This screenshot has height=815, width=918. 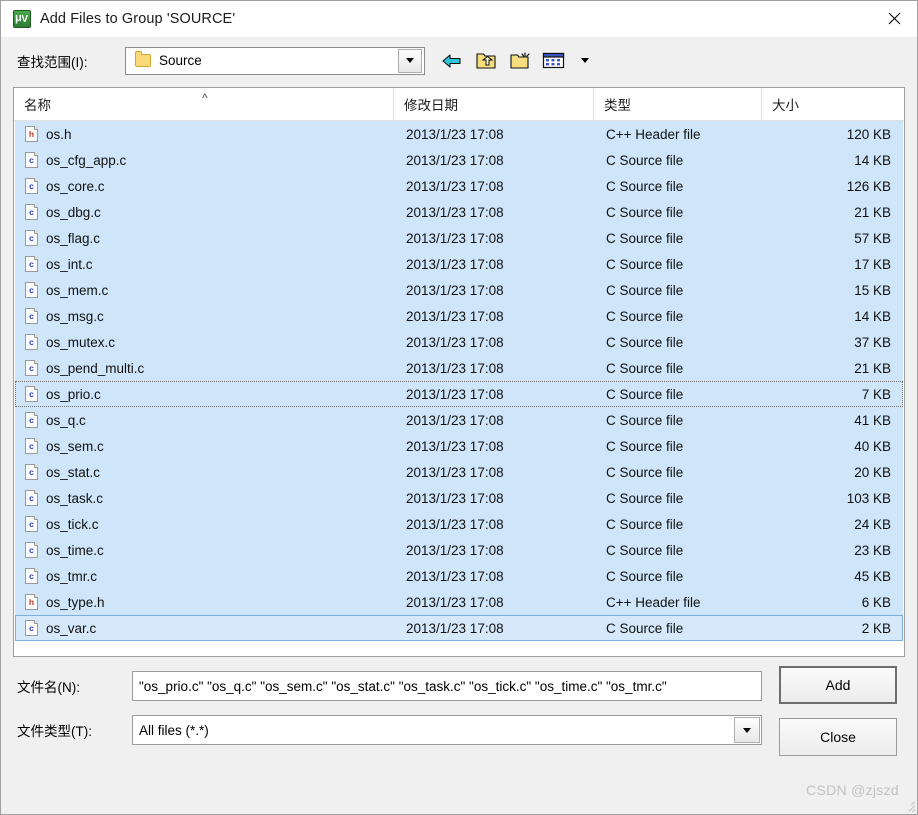 I want to click on file-list-header: 名称 ^ 修改日期 类型 大小, so click(x=459, y=104).